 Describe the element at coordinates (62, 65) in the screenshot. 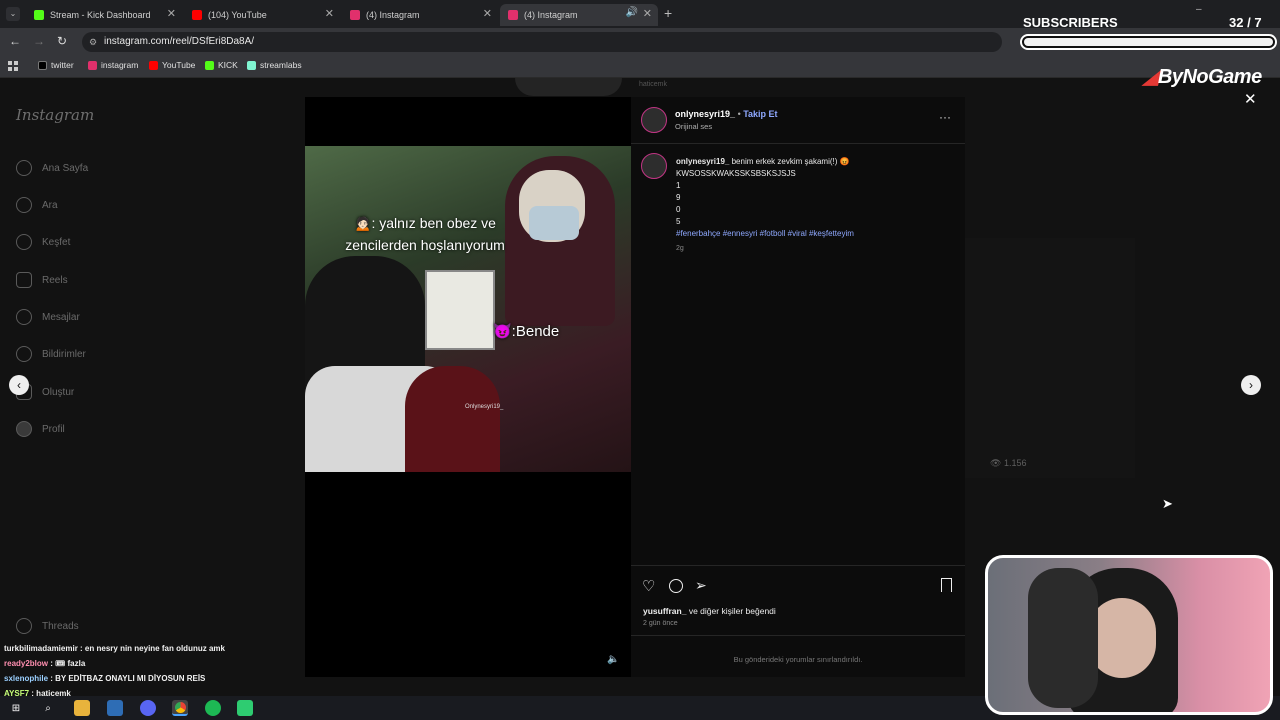

I see `bookmark-label: twitter` at that location.